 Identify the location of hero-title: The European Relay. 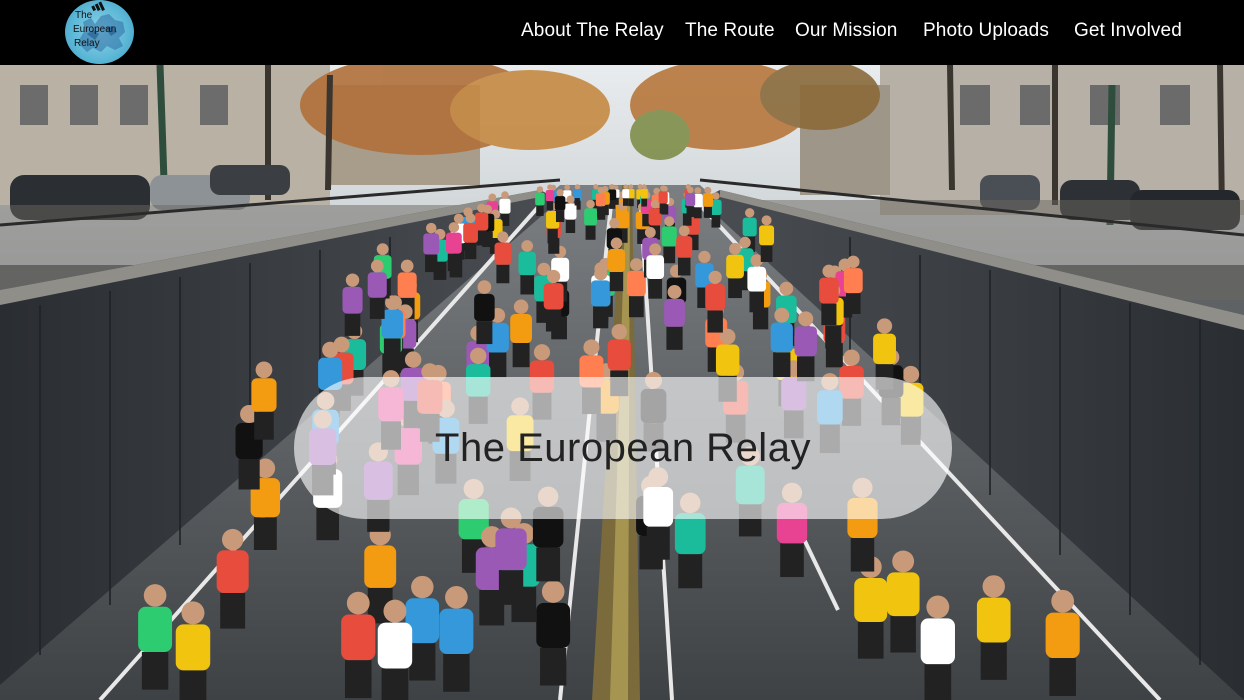
(623, 447).